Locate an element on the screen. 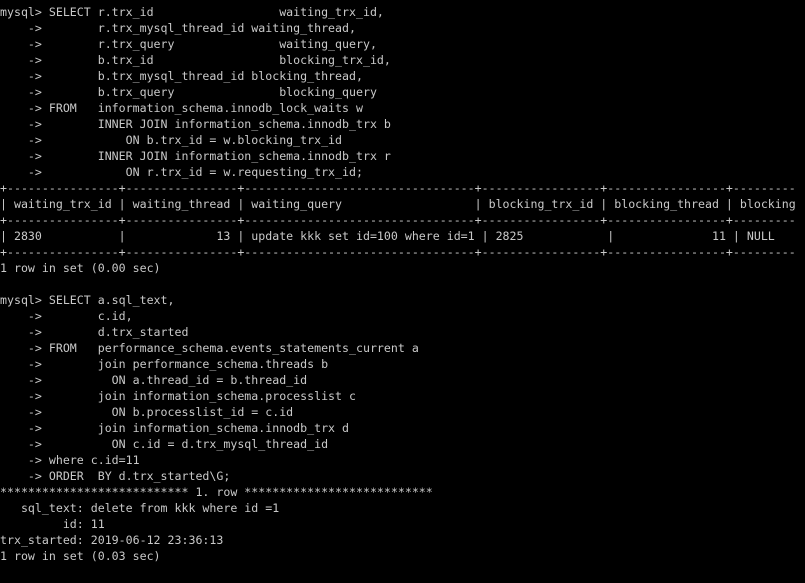  terminal-line: -> b.trx_id blocking_trx_id, is located at coordinates (195, 60).